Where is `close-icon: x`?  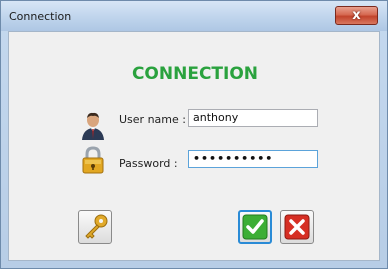
close-icon: x is located at coordinates (356, 15).